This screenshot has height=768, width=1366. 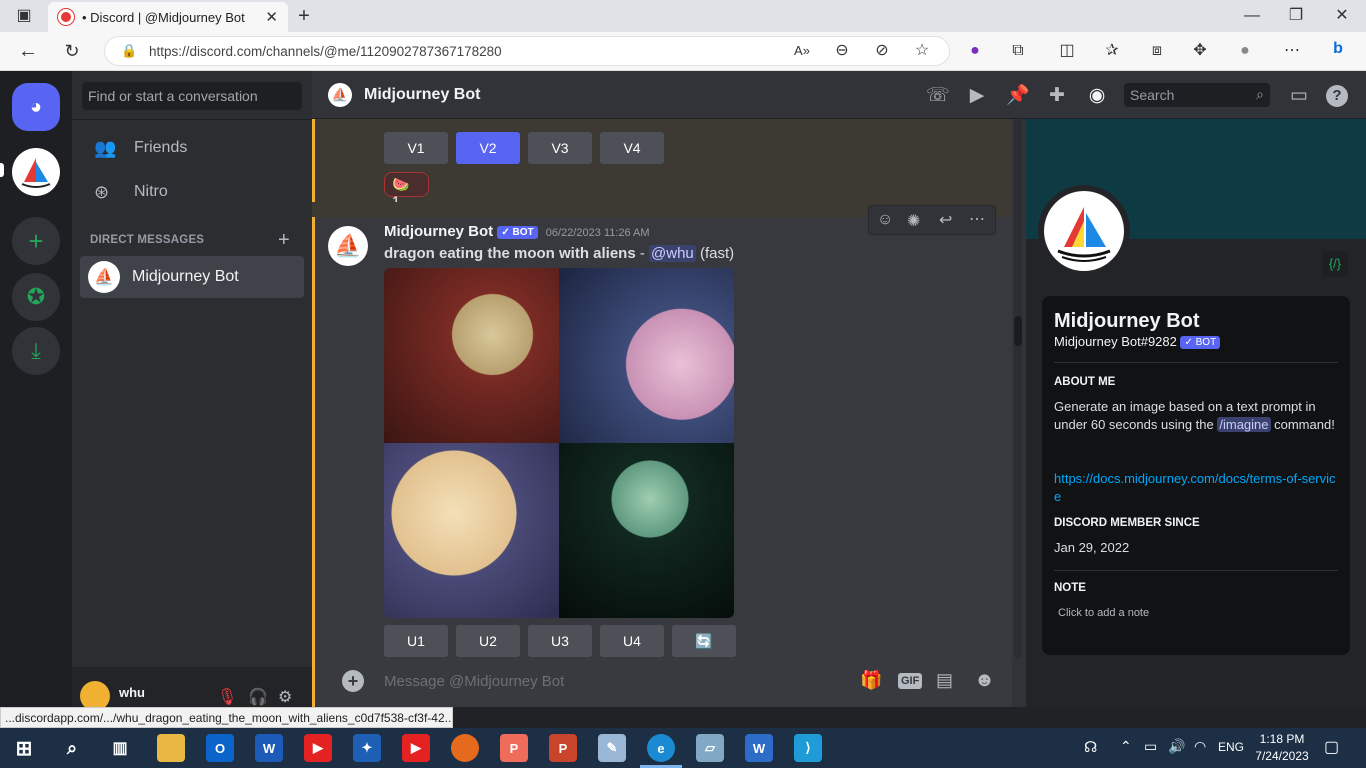 What do you see at coordinates (284, 240) in the screenshot?
I see `add-dm-button: +` at bounding box center [284, 240].